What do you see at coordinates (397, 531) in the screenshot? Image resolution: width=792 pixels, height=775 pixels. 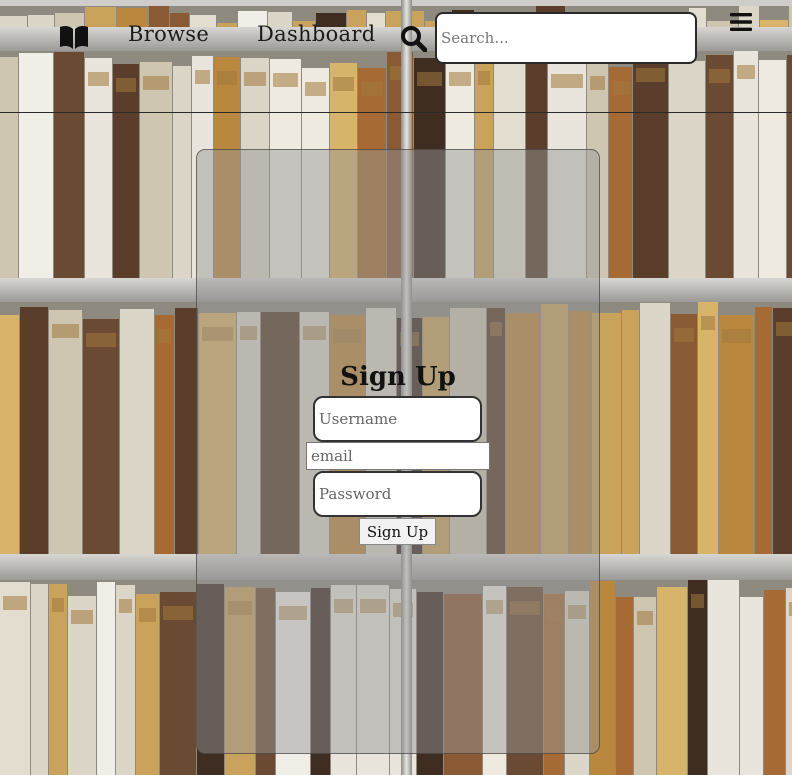 I see `signup-submit-button: Sign Up` at bounding box center [397, 531].